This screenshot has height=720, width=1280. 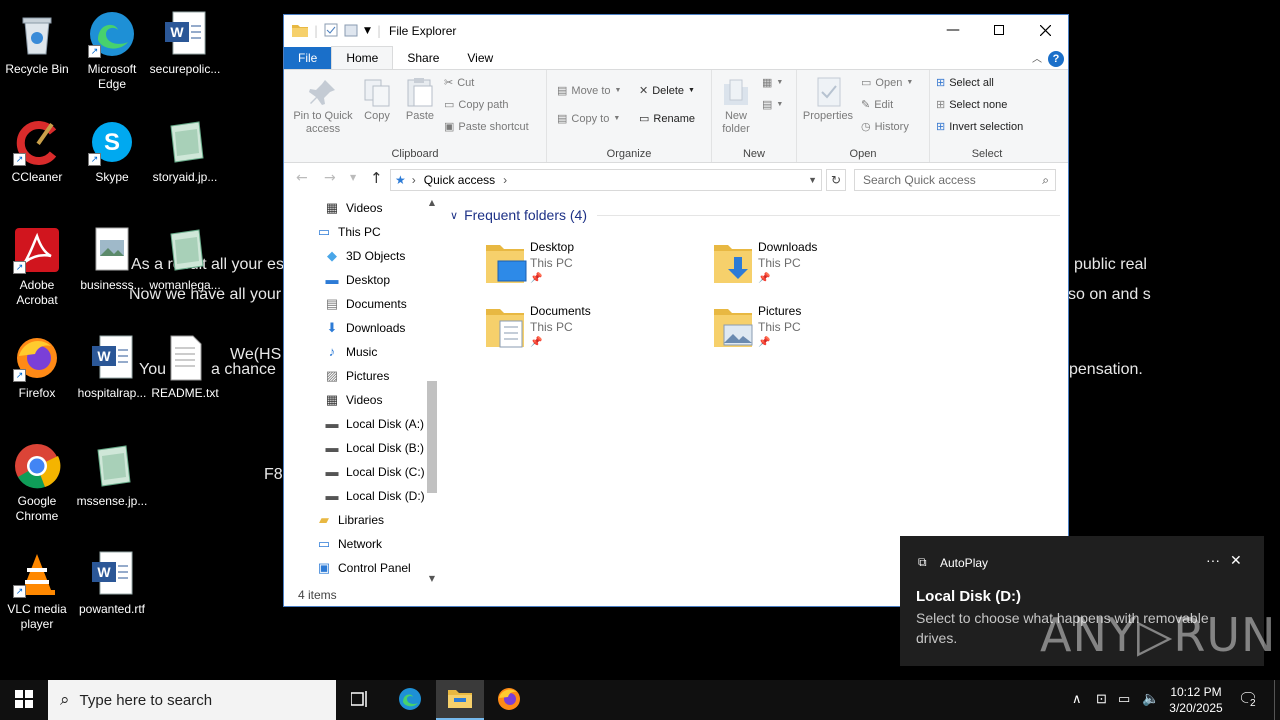 I want to click on cut-button: ✂ Cut, so click(x=459, y=83).